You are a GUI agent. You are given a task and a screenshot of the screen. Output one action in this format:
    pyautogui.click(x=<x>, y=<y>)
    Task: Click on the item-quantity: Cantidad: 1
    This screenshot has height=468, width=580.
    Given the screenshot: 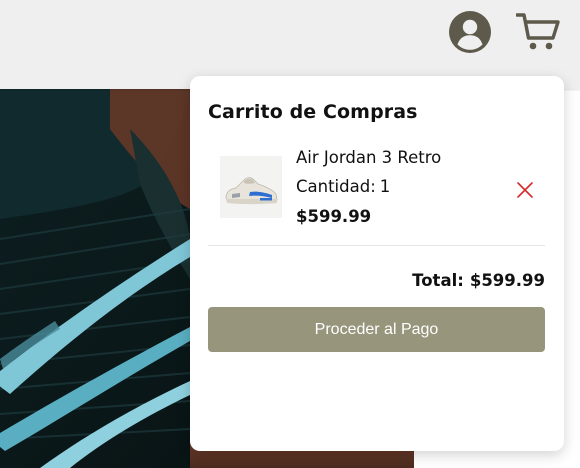 What is the action you would take?
    pyautogui.click(x=343, y=186)
    